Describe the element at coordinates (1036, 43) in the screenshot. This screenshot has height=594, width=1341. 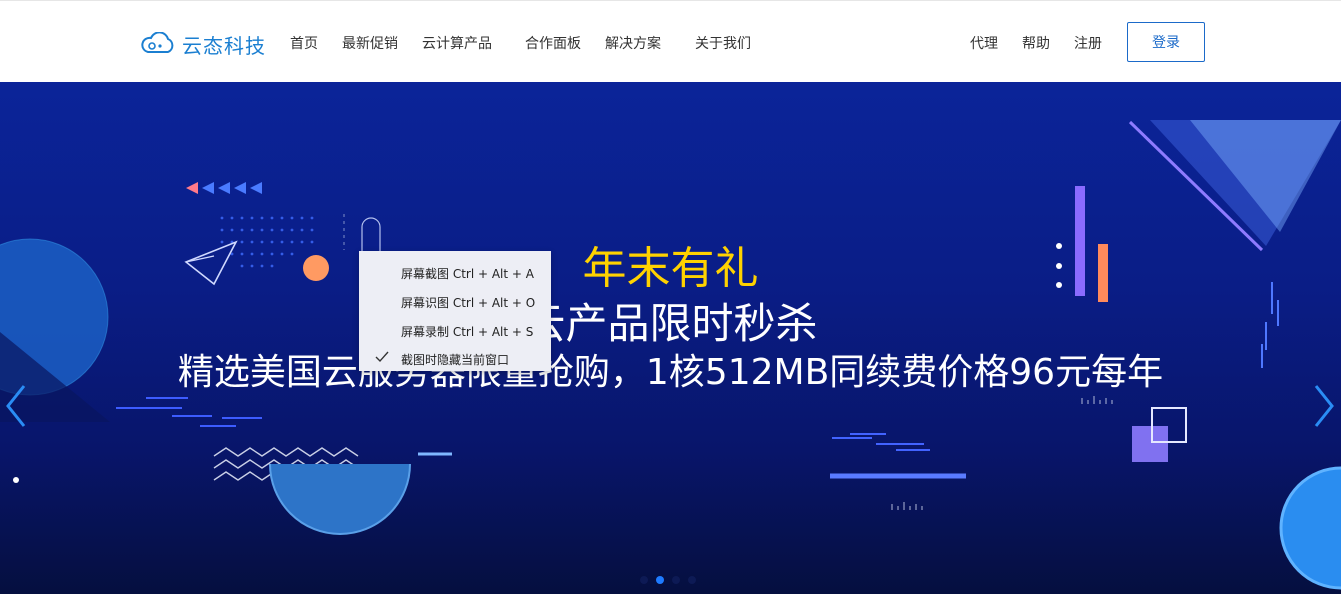
I see `nav-help: 帮助` at that location.